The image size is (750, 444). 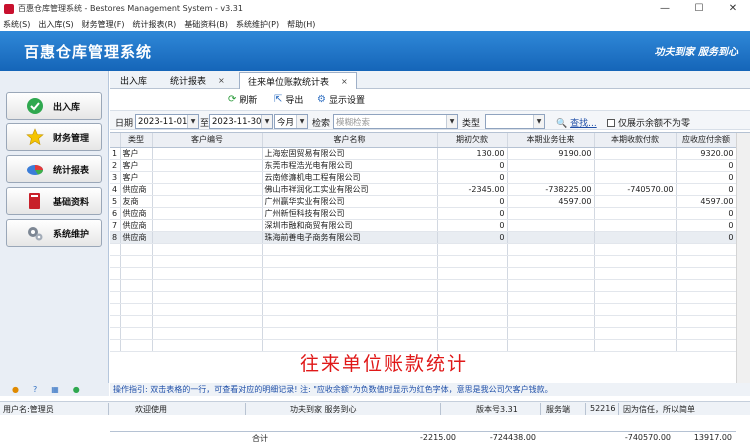 What do you see at coordinates (430, 99) in the screenshot?
I see `toolbar: ⟳ 刷新 ⇱ 导出 ⚙ 显示设置` at bounding box center [430, 99].